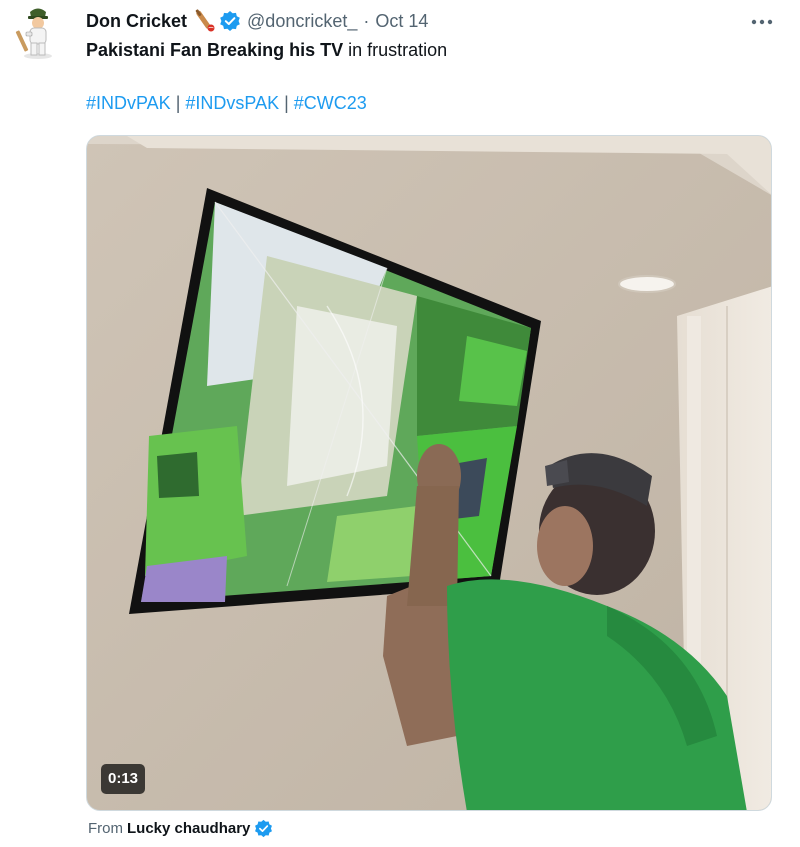 The image size is (800, 847). What do you see at coordinates (232, 103) in the screenshot?
I see `hashtag-link: #INDvsPAK` at bounding box center [232, 103].